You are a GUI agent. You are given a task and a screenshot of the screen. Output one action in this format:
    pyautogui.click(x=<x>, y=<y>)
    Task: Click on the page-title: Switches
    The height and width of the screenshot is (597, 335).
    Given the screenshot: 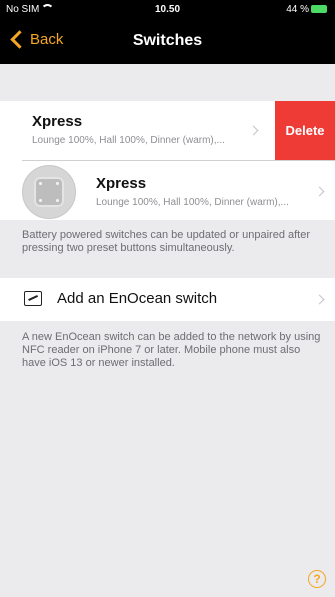 What is the action you would take?
    pyautogui.click(x=167, y=40)
    